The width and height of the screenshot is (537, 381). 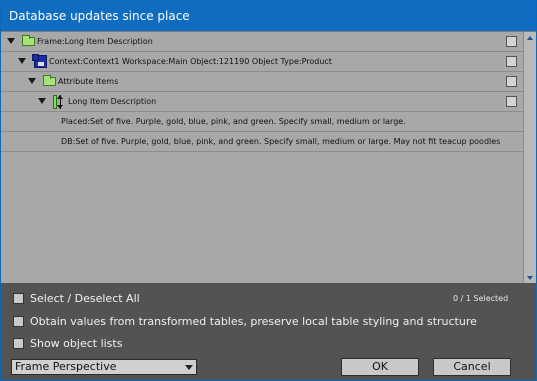 I want to click on perspective-value: Frame Perspective, so click(x=66, y=366).